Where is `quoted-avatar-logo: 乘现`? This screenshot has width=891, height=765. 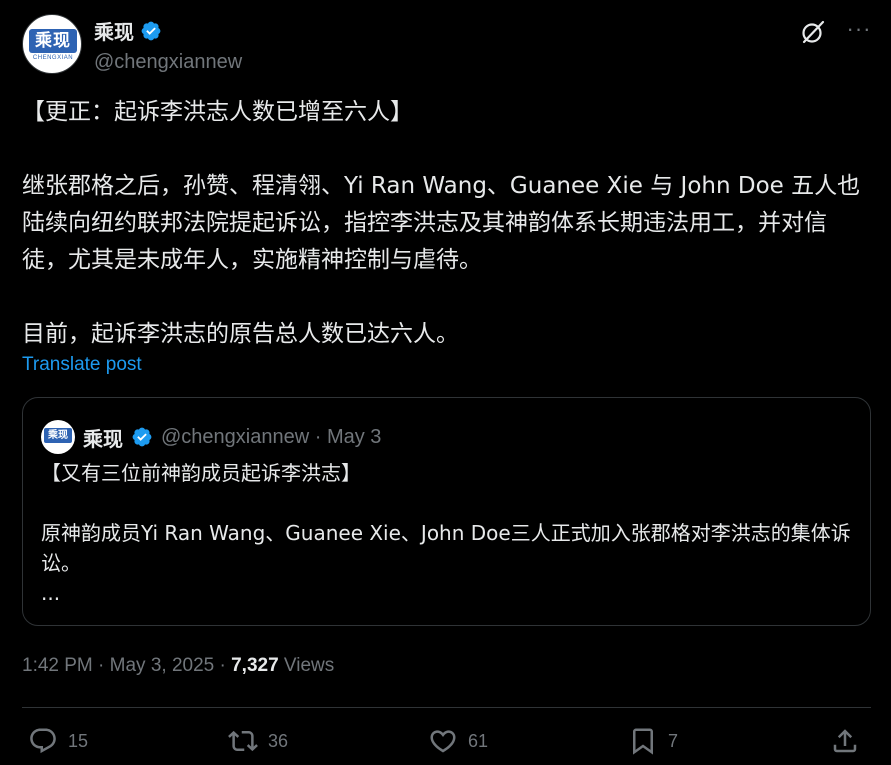 quoted-avatar-logo: 乘现 is located at coordinates (58, 435).